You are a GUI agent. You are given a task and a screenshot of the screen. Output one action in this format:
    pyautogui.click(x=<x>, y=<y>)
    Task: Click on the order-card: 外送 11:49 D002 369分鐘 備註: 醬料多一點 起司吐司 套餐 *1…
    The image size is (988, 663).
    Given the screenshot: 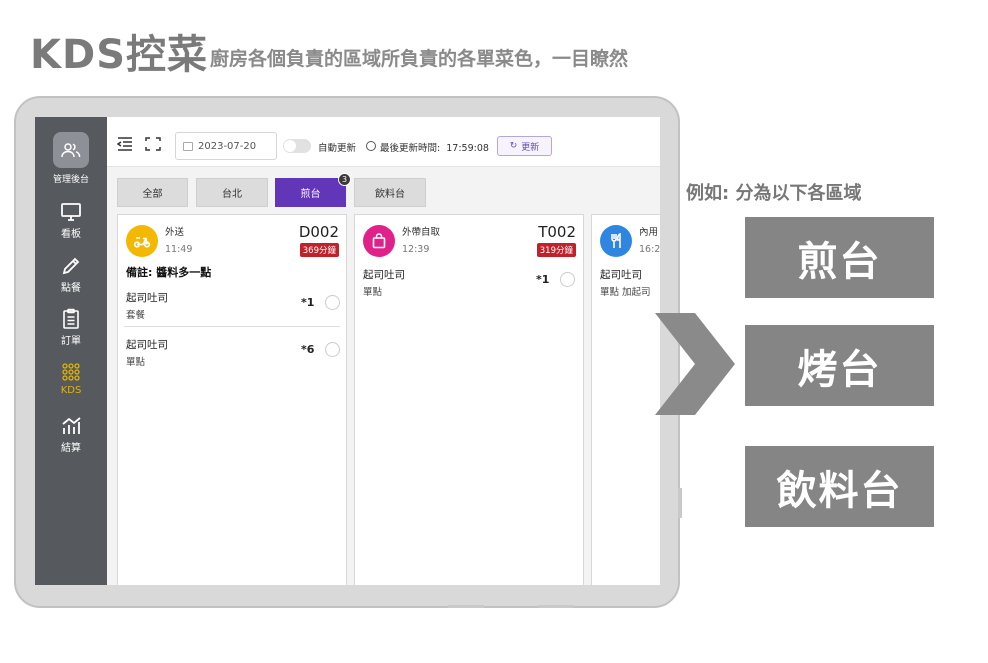 What is the action you would take?
    pyautogui.click(x=232, y=399)
    